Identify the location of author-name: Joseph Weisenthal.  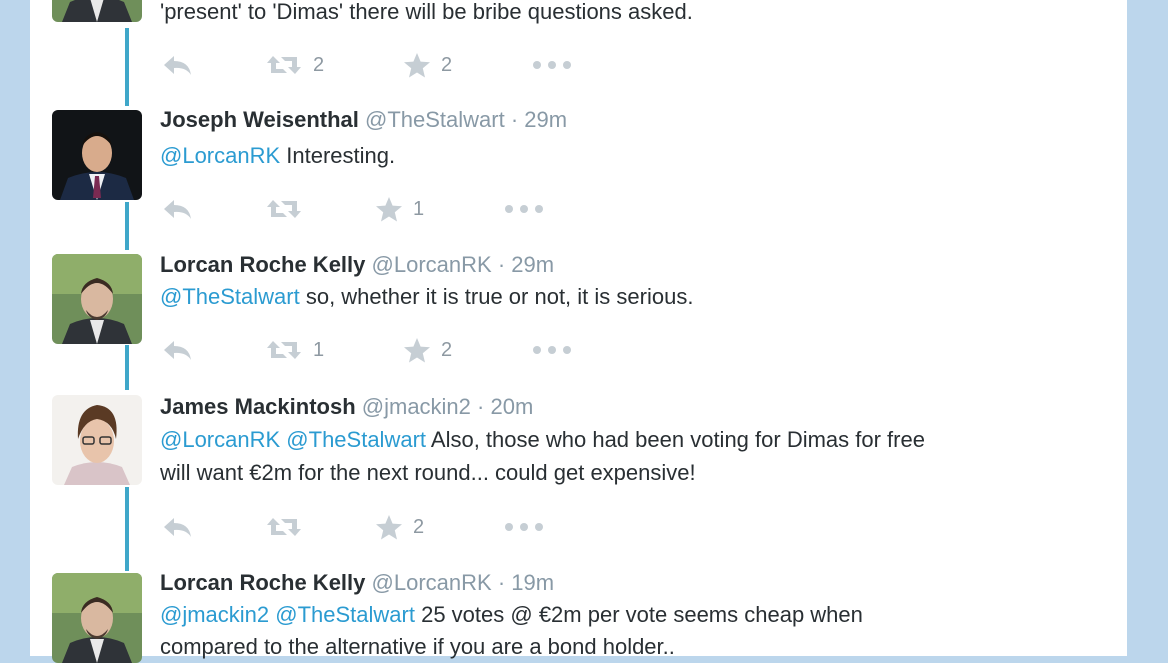
(259, 119).